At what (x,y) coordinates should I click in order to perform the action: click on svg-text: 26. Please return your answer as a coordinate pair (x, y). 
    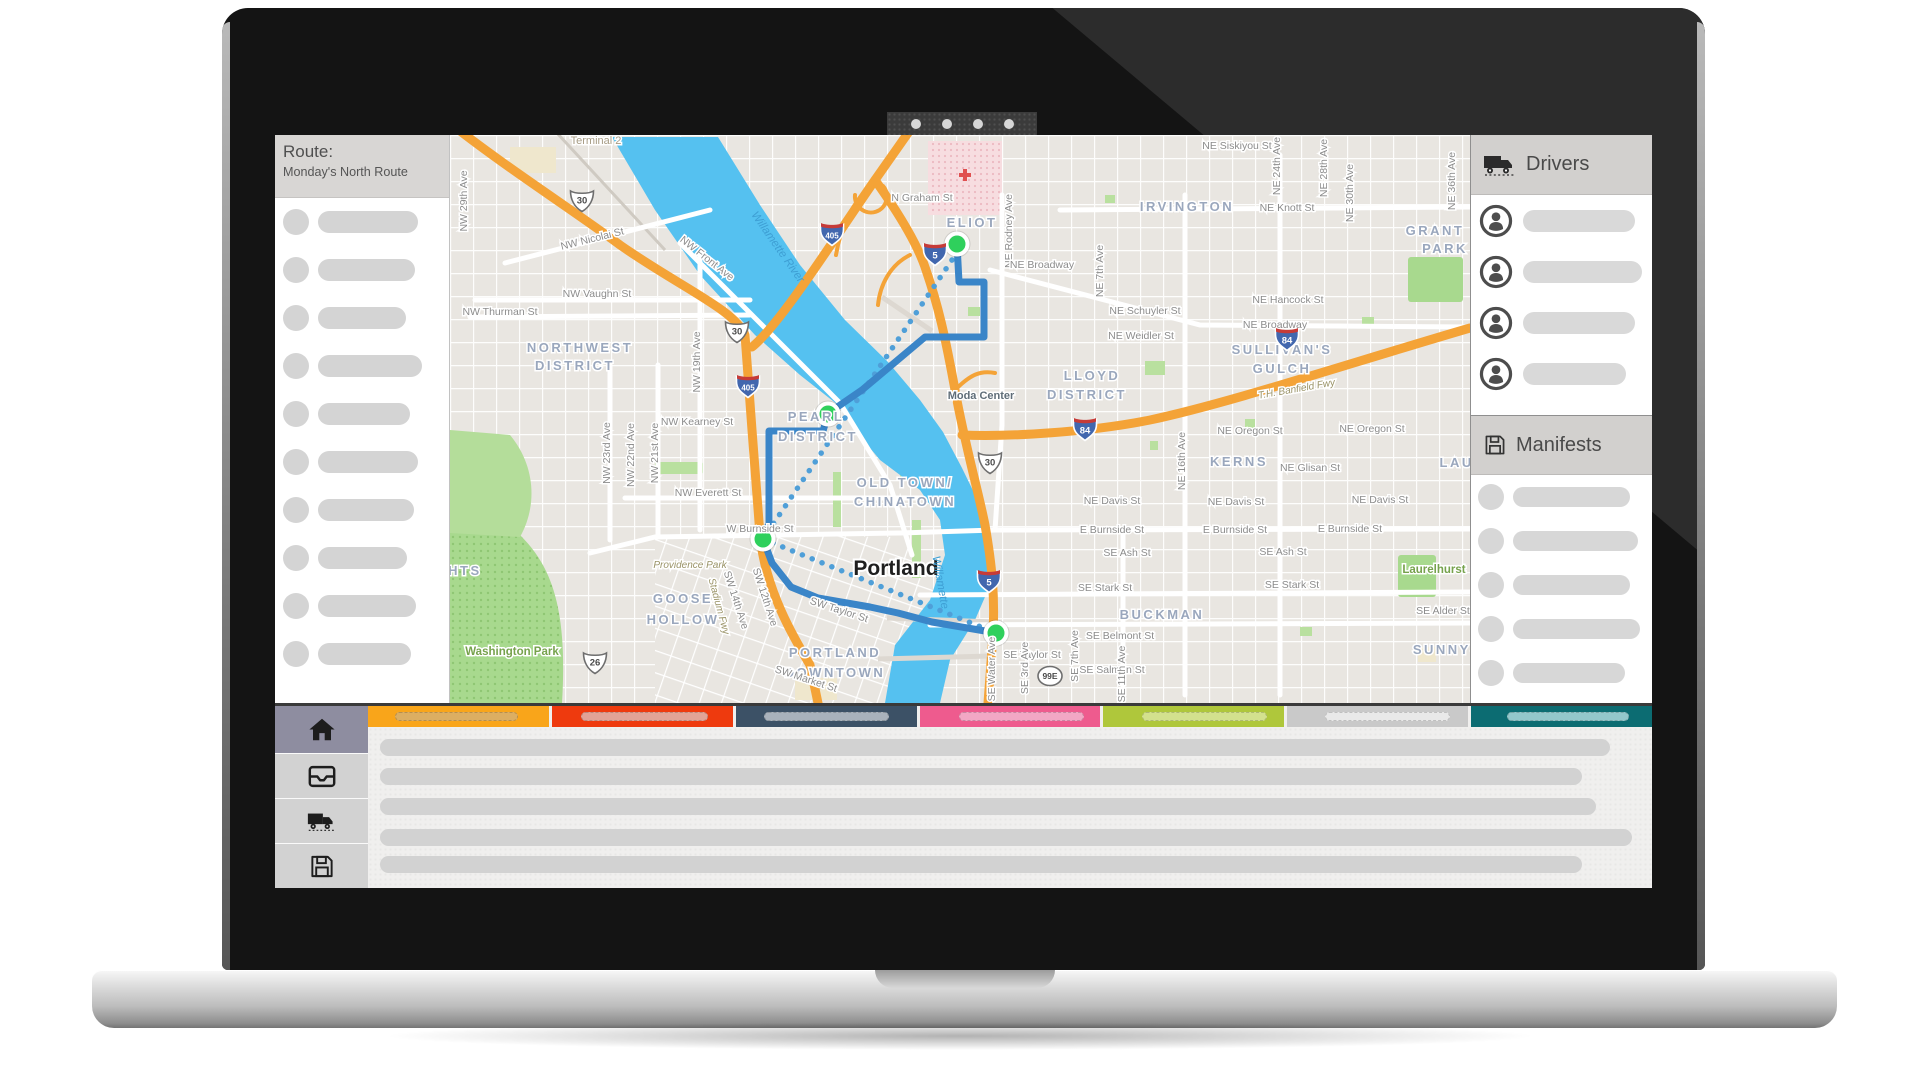
    Looking at the image, I should click on (595, 663).